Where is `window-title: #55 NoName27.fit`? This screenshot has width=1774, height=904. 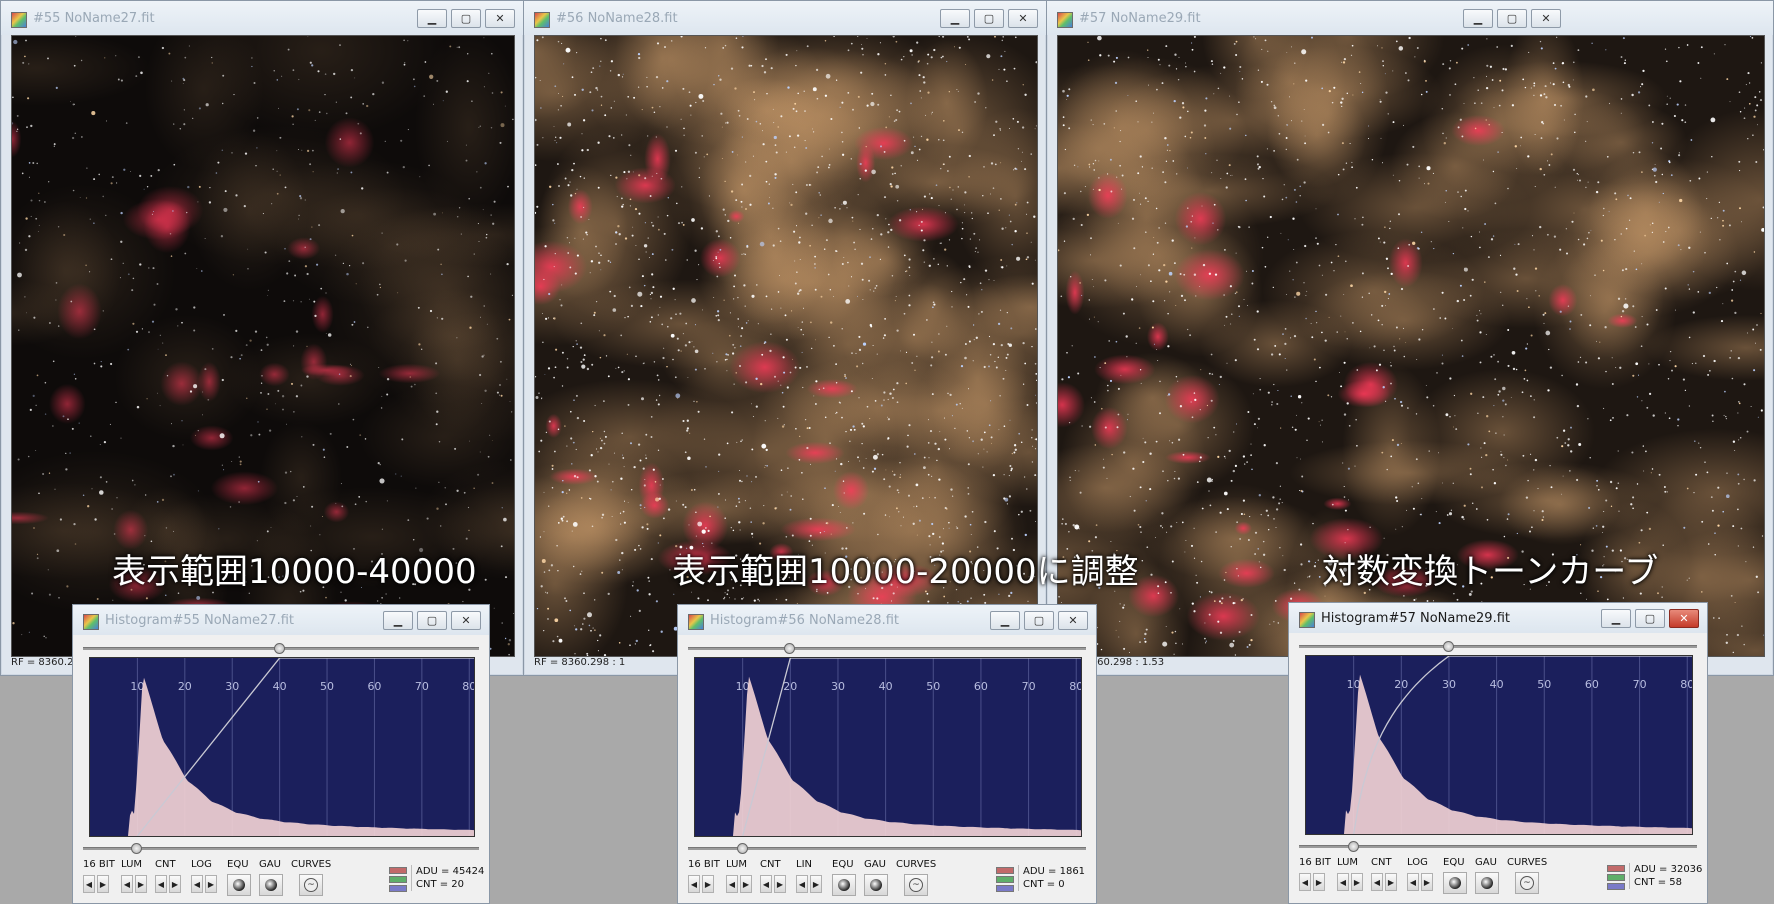 window-title: #55 NoName27.fit is located at coordinates (94, 18).